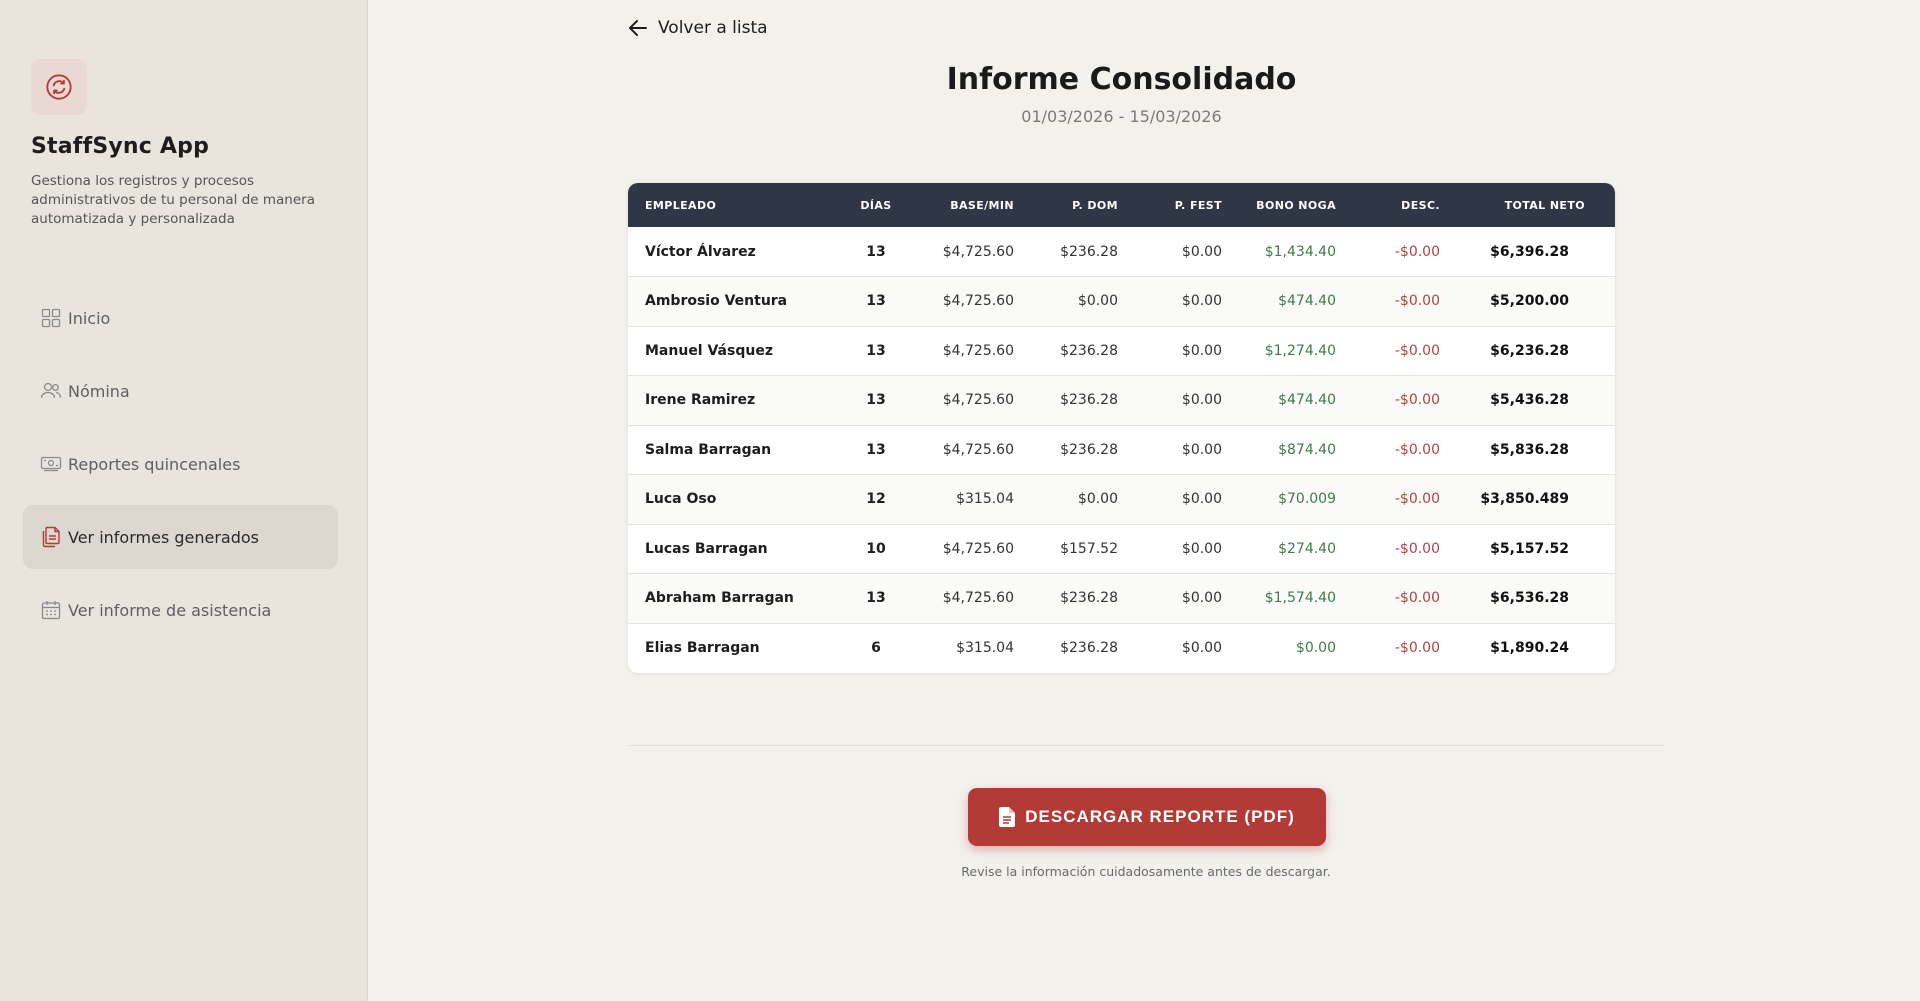  Describe the element at coordinates (735, 598) in the screenshot. I see `cell-empleado: Abraham Barragan` at that location.